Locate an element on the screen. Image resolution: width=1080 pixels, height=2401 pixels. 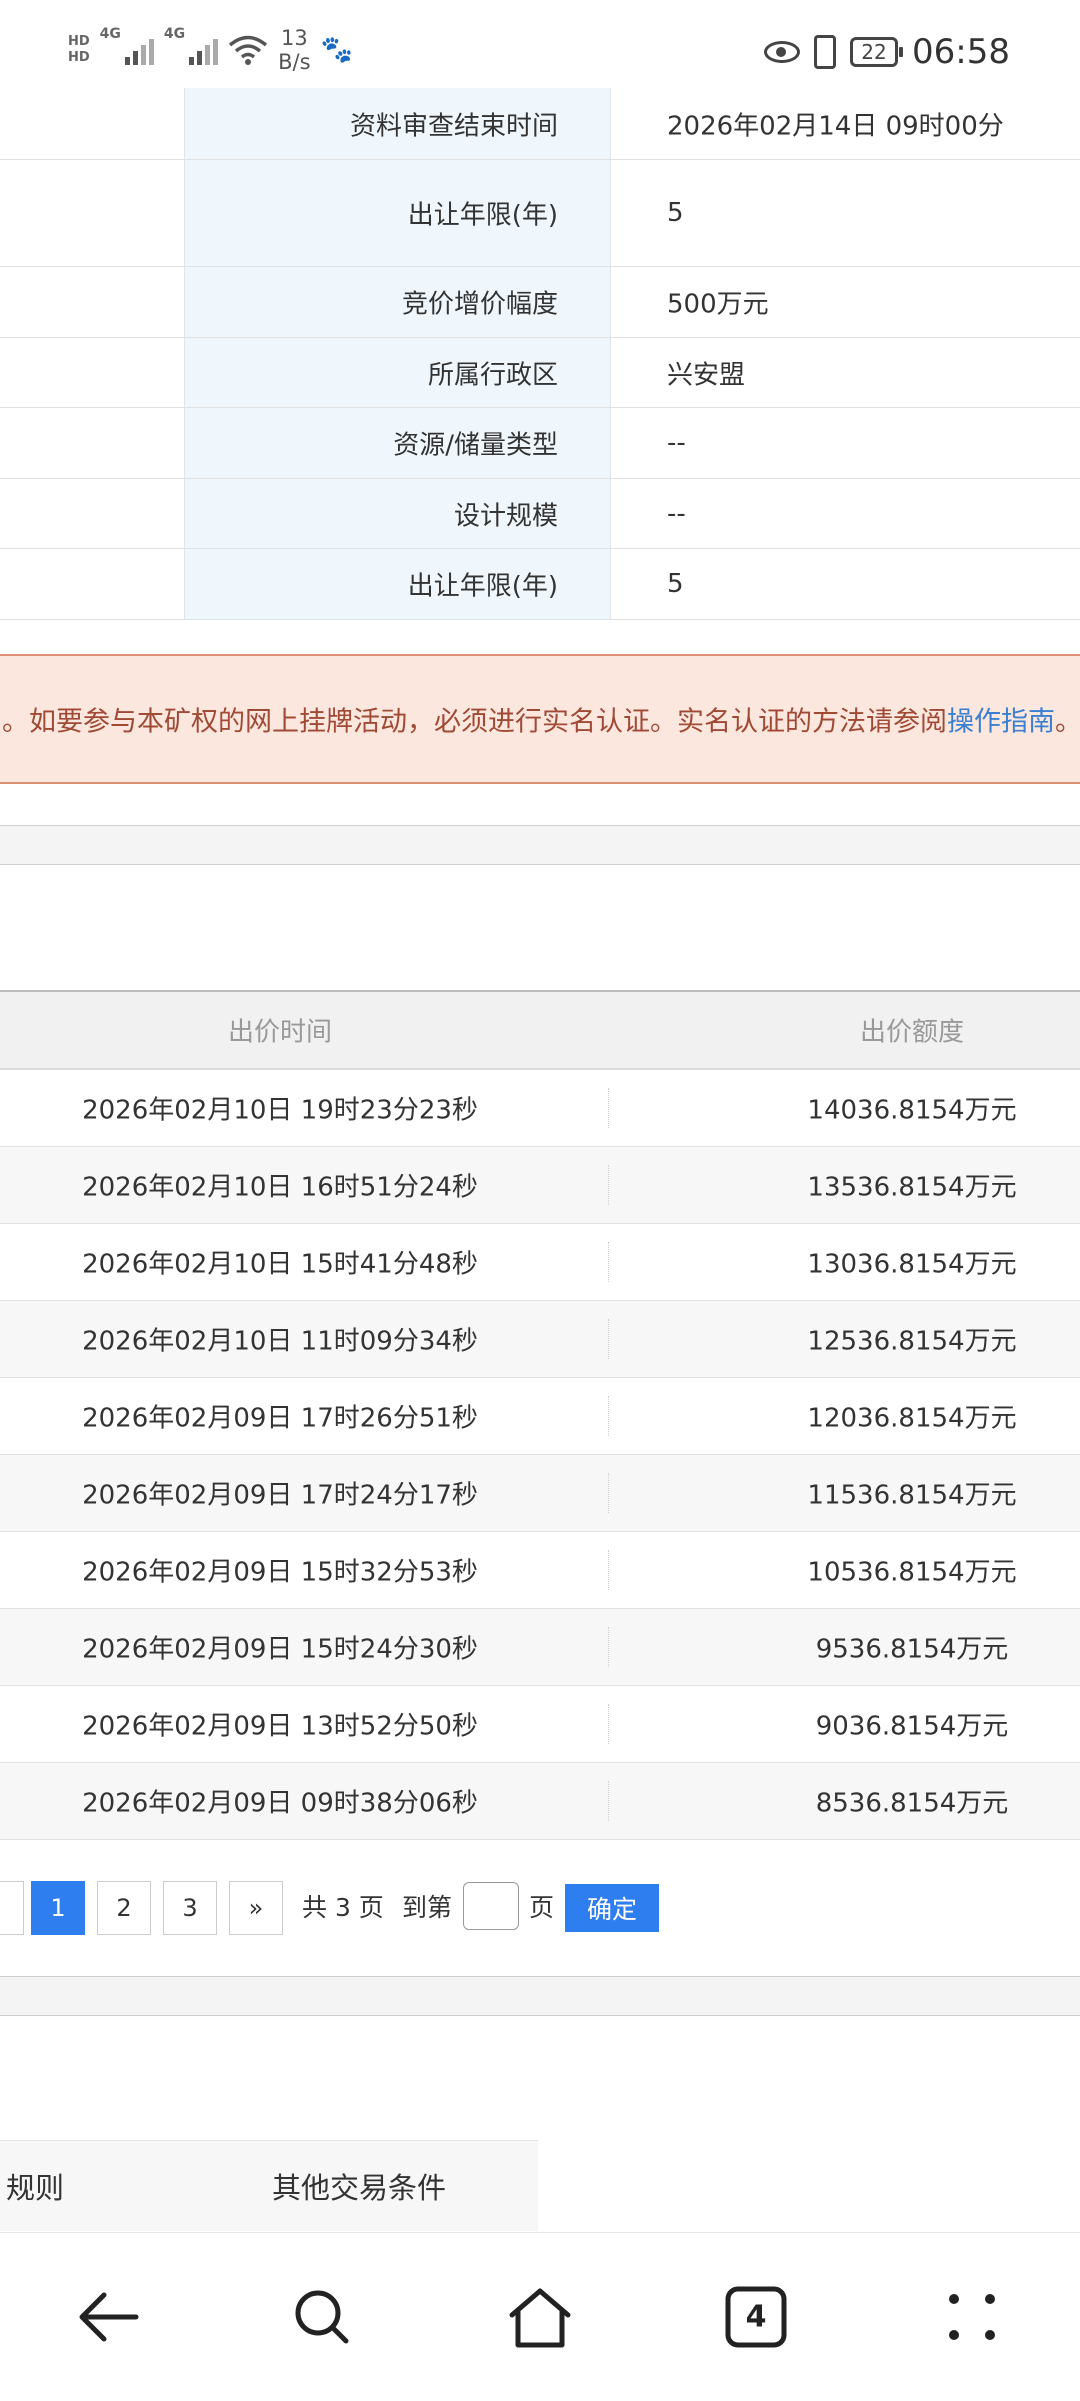
bid-time: 2026年02月09日 09时38分06秒 is located at coordinates (280, 1803).